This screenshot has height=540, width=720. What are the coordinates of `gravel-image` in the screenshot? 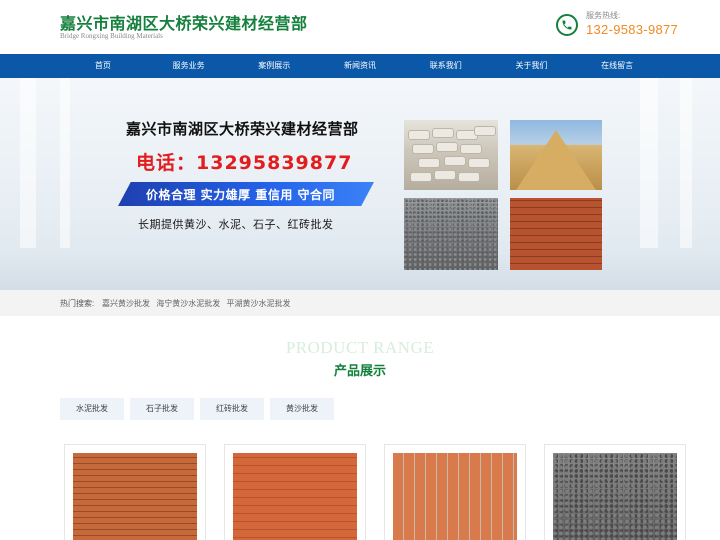 It's located at (615, 496).